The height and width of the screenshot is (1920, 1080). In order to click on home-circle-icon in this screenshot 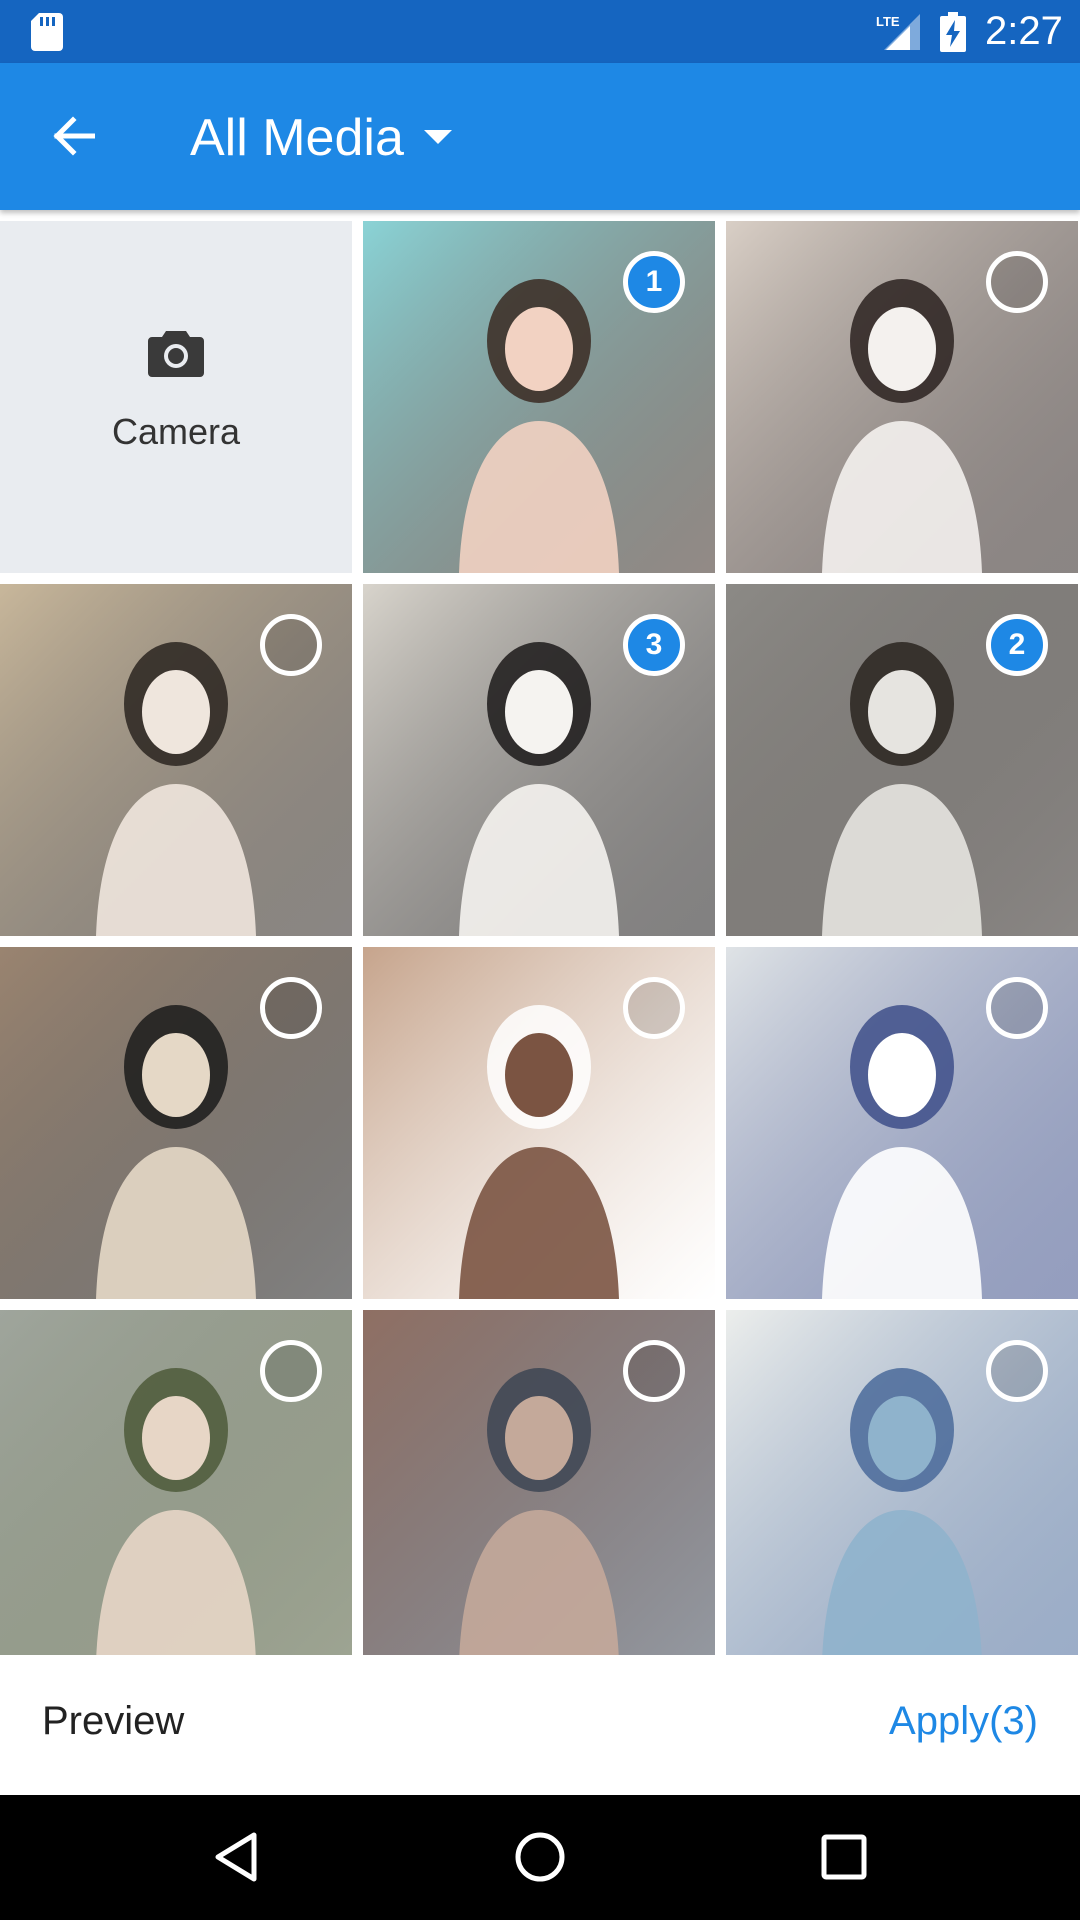, I will do `click(540, 1857)`.